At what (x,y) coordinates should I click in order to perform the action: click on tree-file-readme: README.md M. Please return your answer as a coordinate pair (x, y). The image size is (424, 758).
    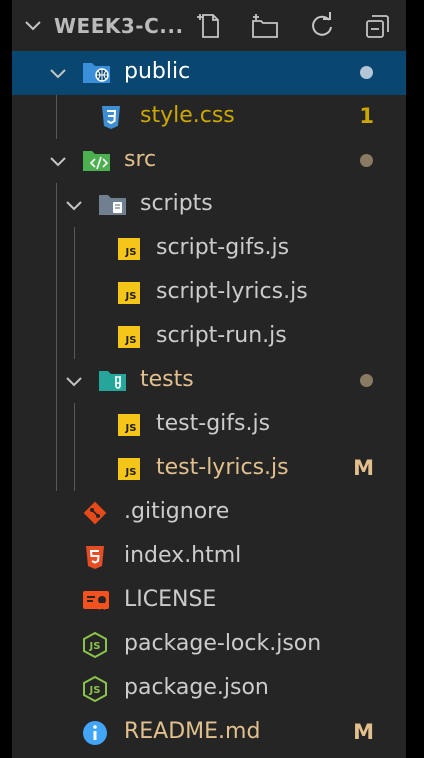
    Looking at the image, I should click on (209, 733).